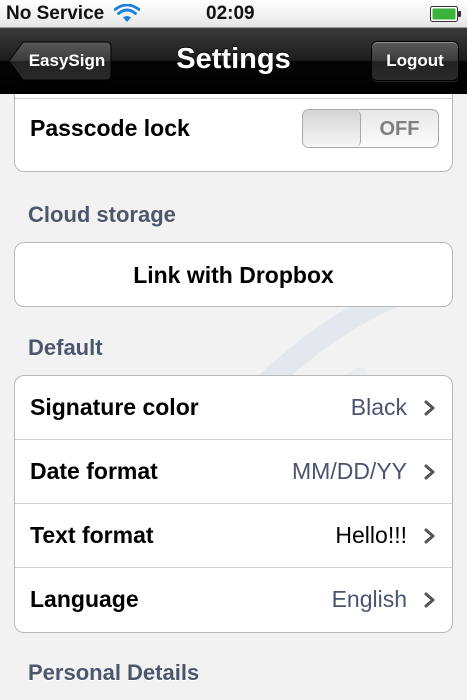  I want to click on logout-button: Logout, so click(415, 61).